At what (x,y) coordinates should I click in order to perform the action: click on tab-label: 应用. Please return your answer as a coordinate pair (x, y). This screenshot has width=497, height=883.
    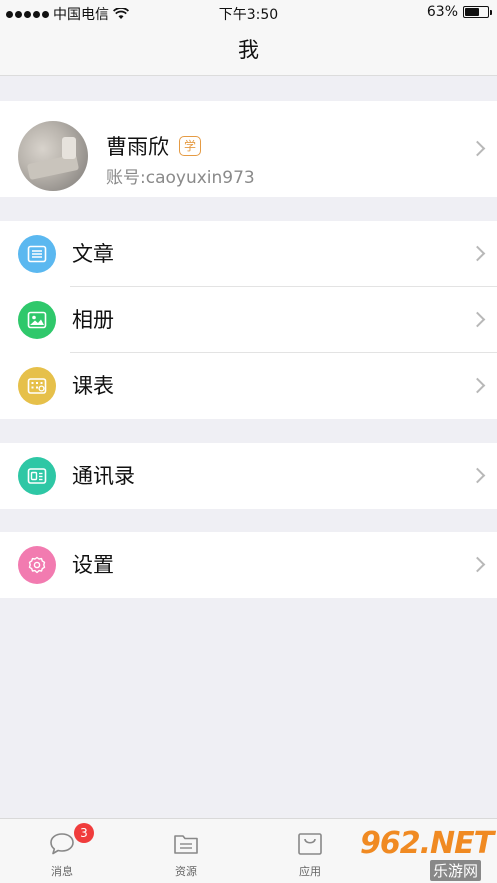
    Looking at the image, I should click on (310, 871).